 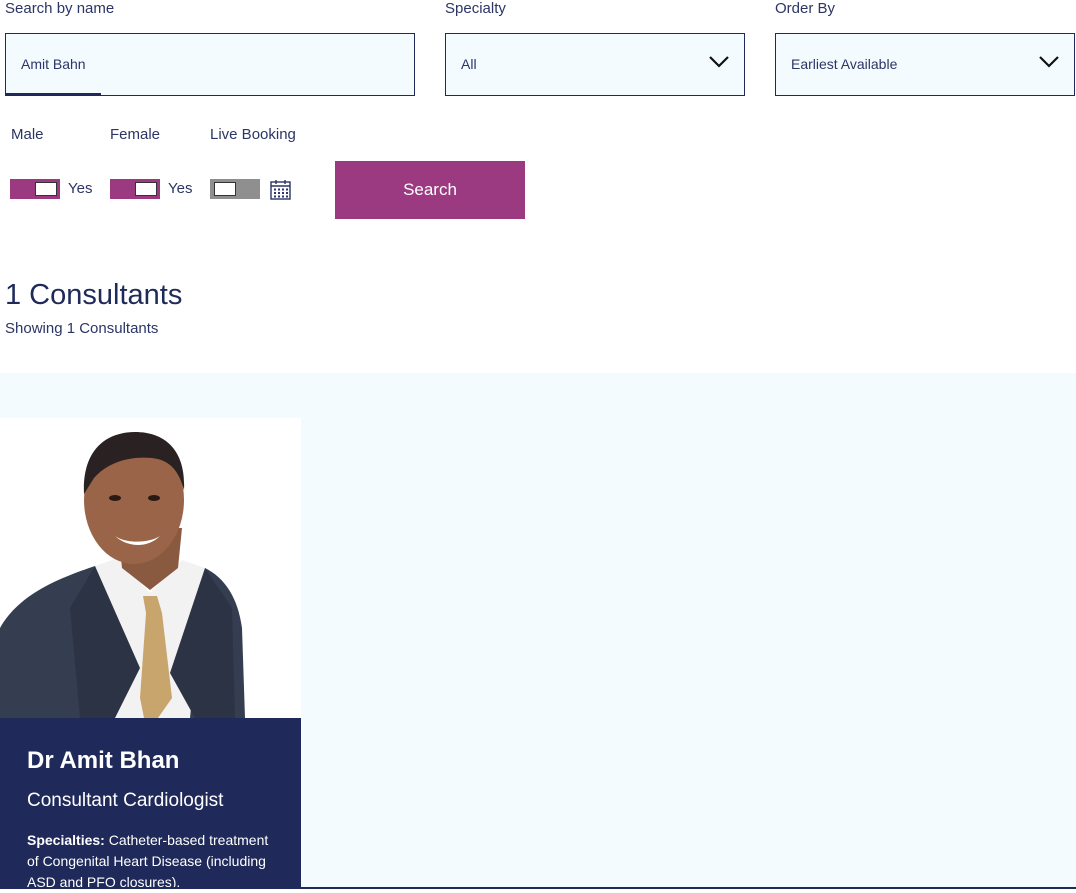 What do you see at coordinates (844, 64) in the screenshot?
I see `order-by-selected-value: Earliest Available` at bounding box center [844, 64].